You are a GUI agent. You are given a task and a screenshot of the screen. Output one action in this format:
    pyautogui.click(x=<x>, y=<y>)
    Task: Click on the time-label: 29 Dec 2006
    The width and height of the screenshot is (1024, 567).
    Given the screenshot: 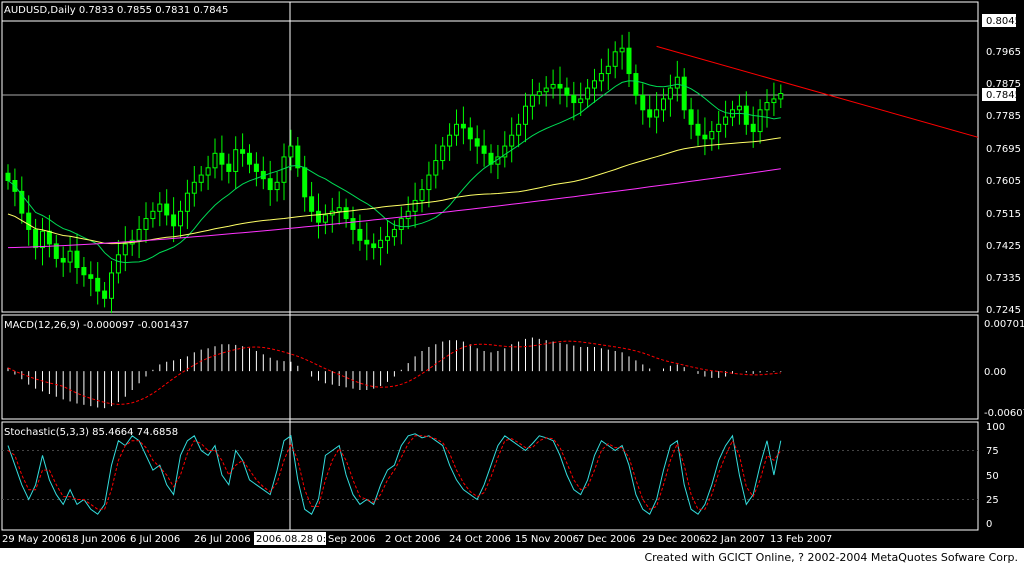 What is the action you would take?
    pyautogui.click(x=674, y=539)
    